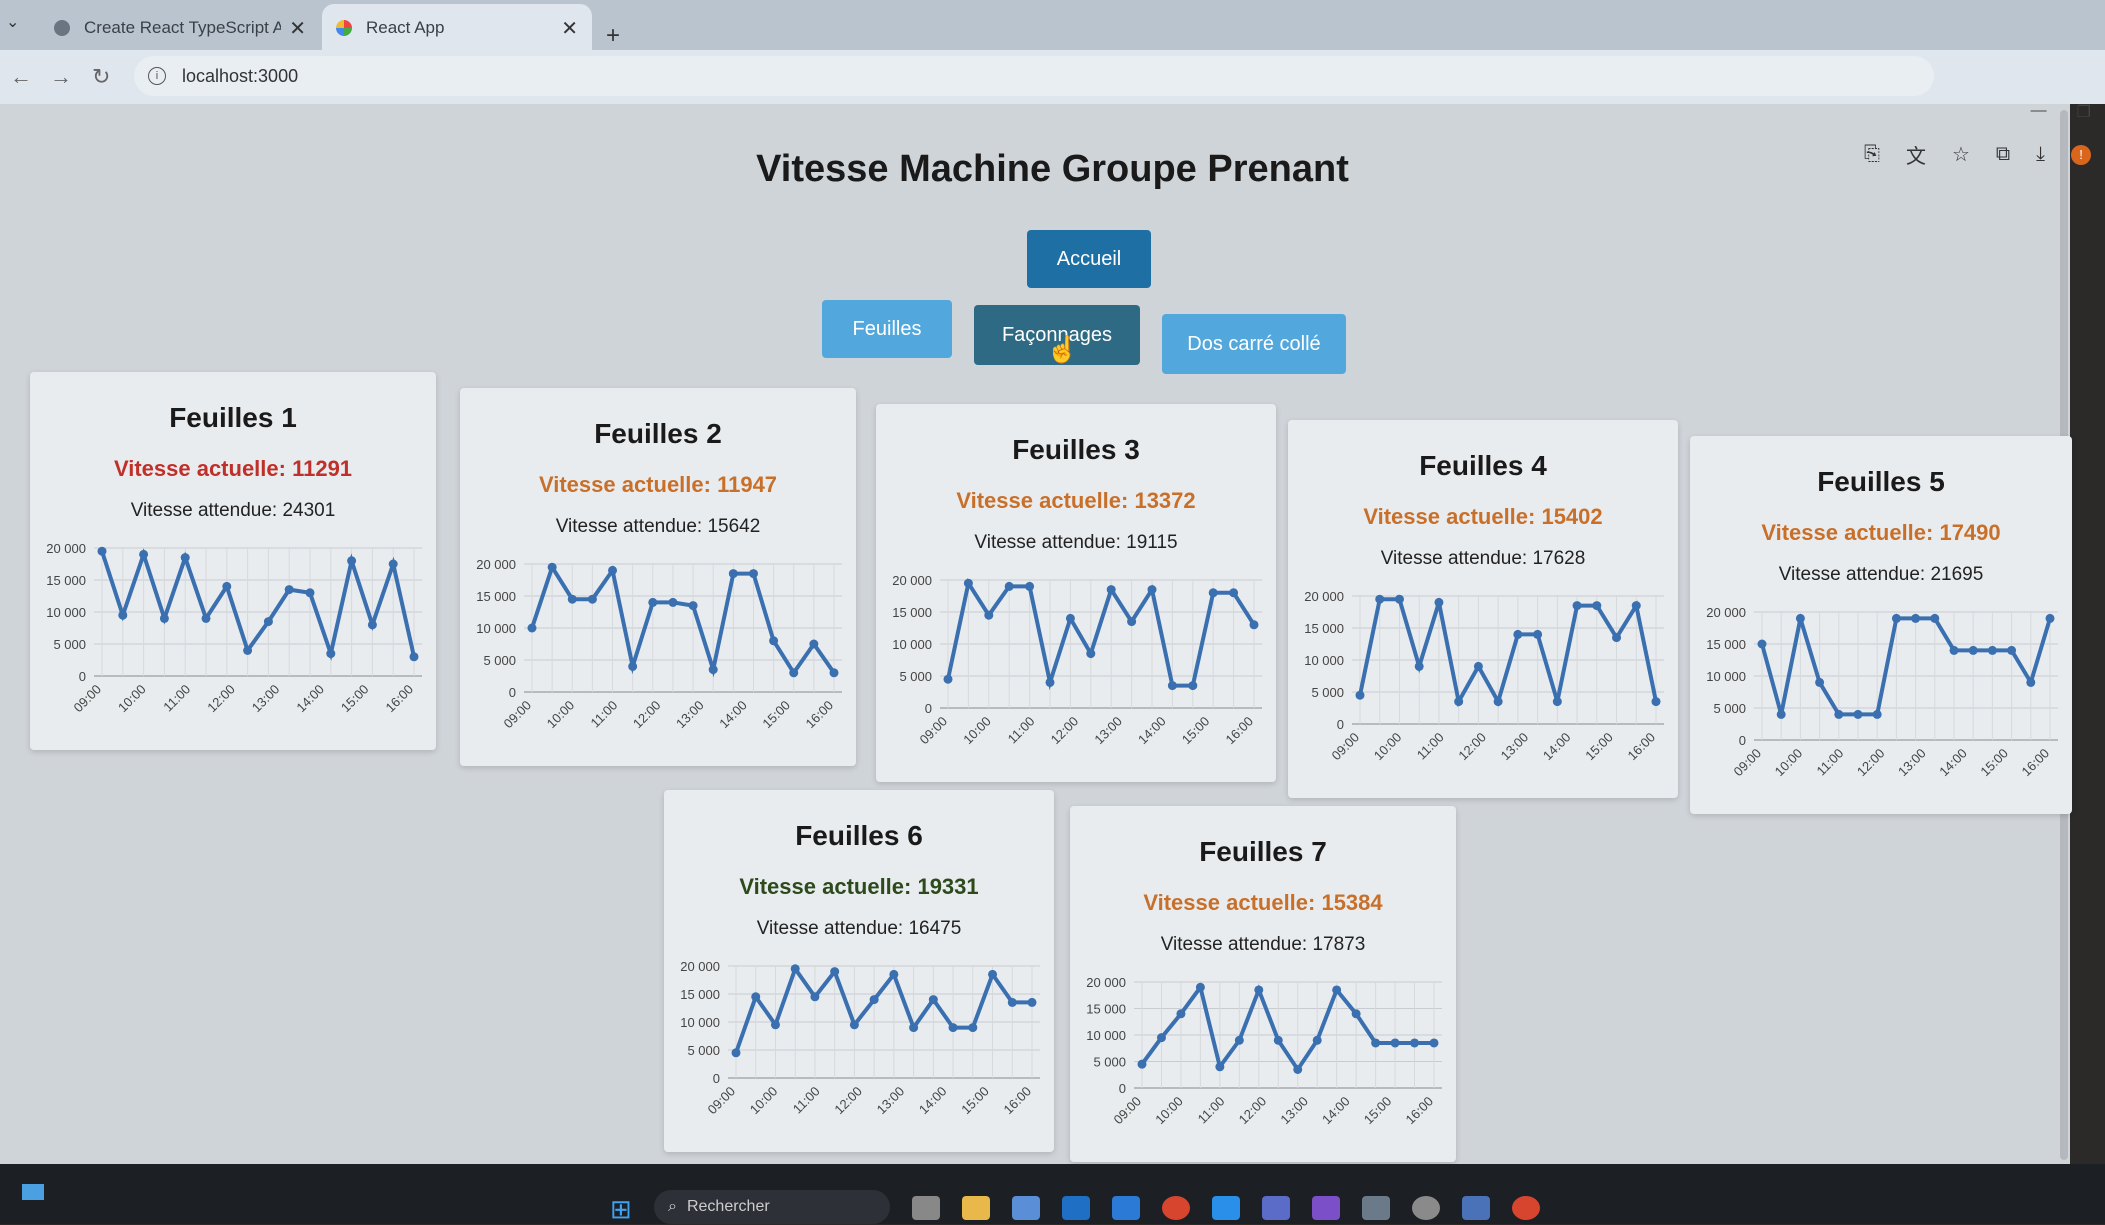 The width and height of the screenshot is (2105, 1225). What do you see at coordinates (183, 27) in the screenshot?
I see `tab-label: Create React TypeScript App` at bounding box center [183, 27].